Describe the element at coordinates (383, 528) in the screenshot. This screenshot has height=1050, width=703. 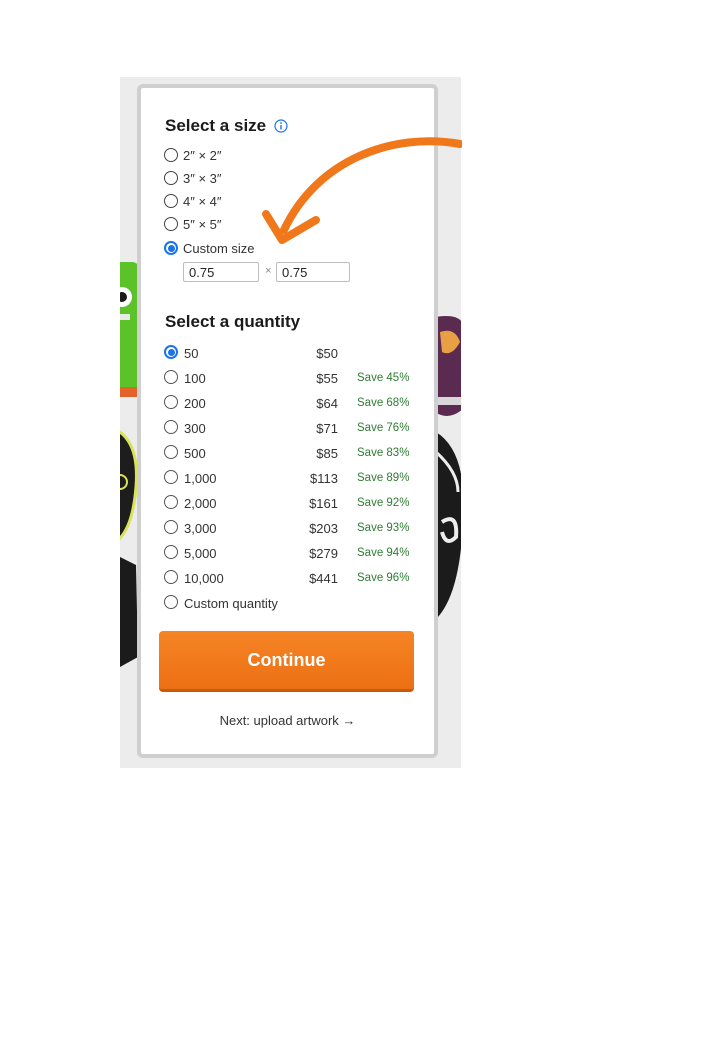
I see `savings-label: Save 93%` at that location.